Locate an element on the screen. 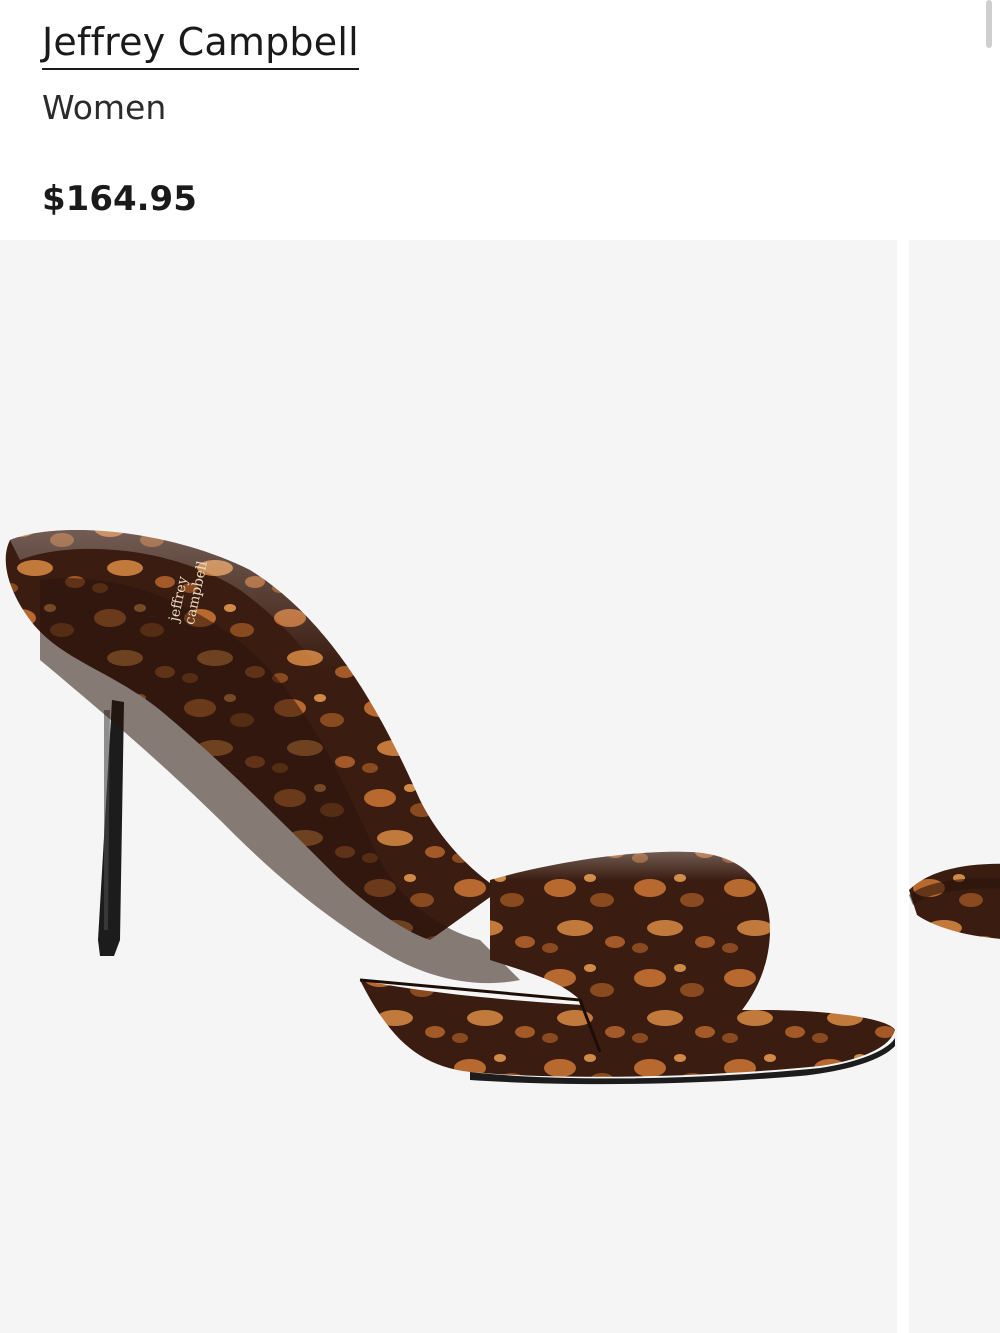 The height and width of the screenshot is (1333, 1000). product-image-next-preview is located at coordinates (954, 901).